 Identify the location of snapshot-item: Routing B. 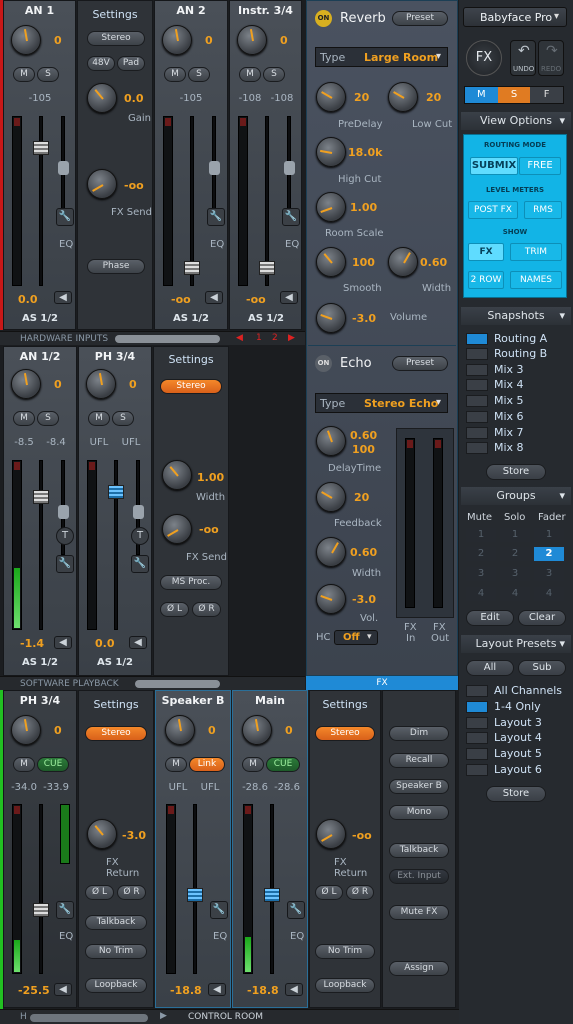
(516, 354).